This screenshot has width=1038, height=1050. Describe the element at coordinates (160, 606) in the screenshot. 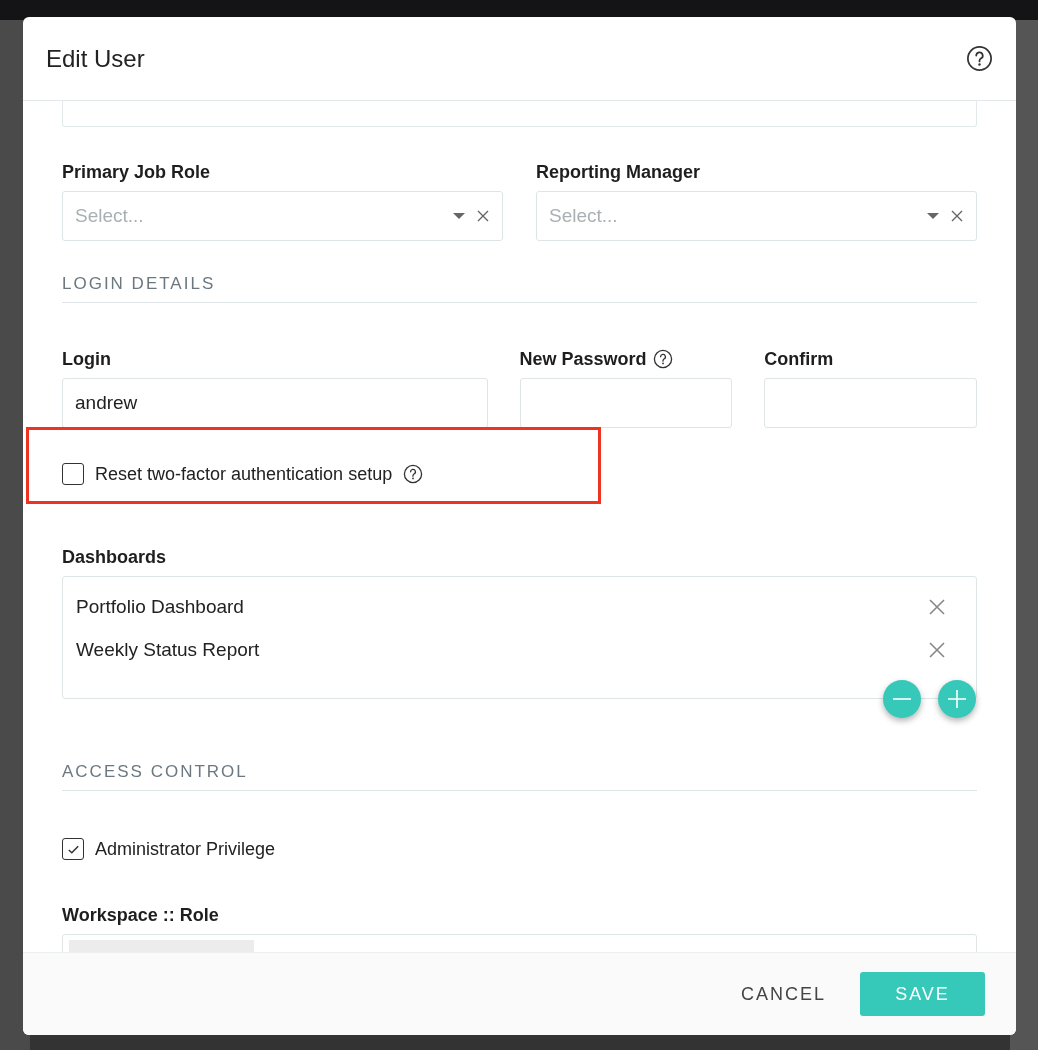

I see `list-item: Portfolio Dashboard` at that location.